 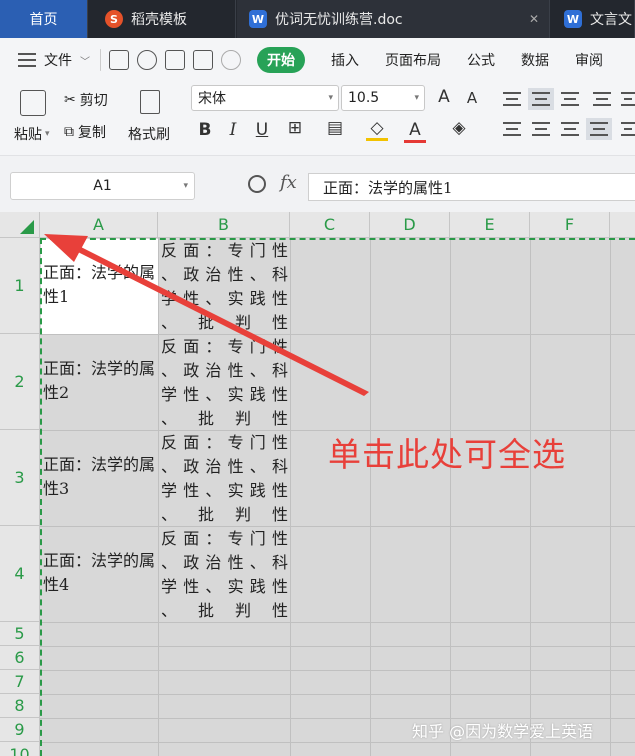 What do you see at coordinates (503, 731) in the screenshot?
I see `watermark: 知乎 @因为数学爱上英语` at bounding box center [503, 731].